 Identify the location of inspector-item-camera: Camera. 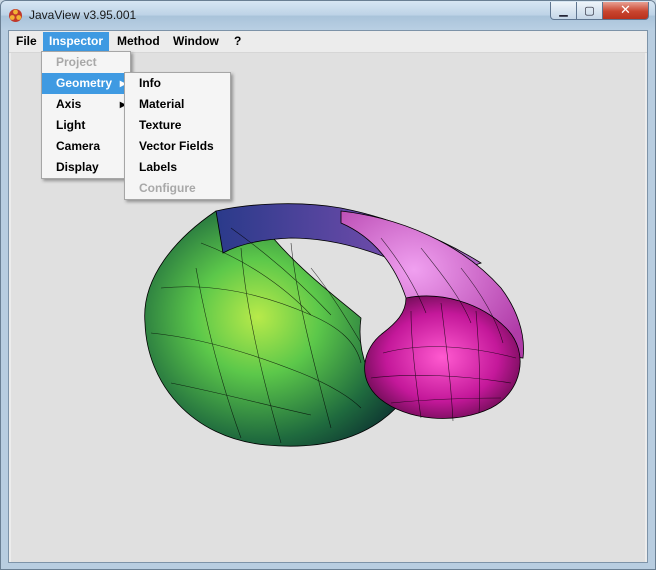
(86, 146).